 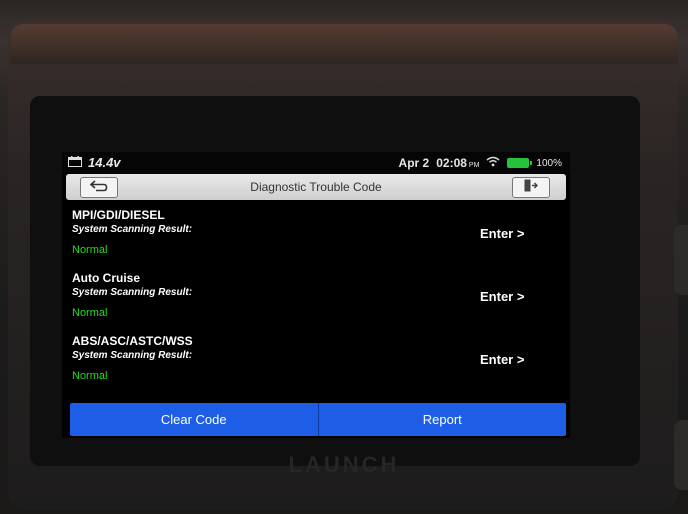 What do you see at coordinates (104, 162) in the screenshot?
I see `battery-voltage: 14.4v` at bounding box center [104, 162].